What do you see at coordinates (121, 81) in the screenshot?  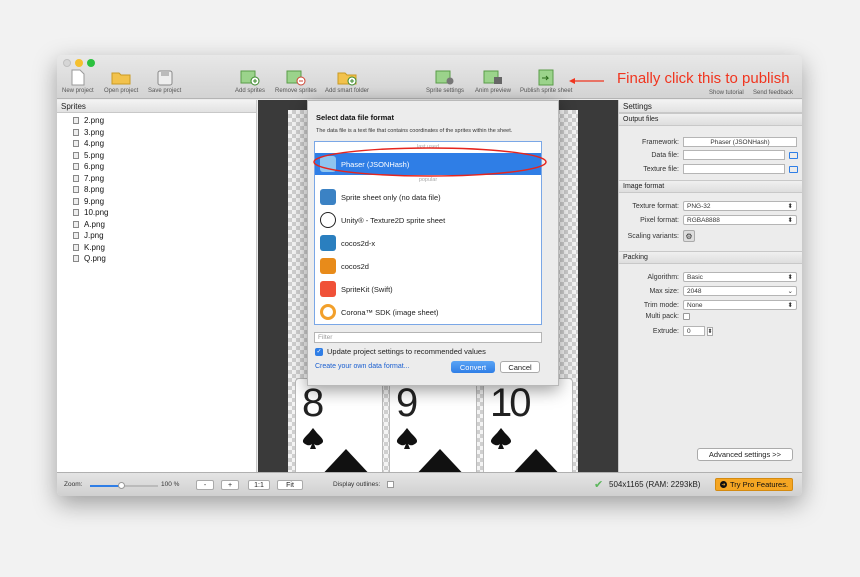 I see `open-project-button: Open project` at bounding box center [121, 81].